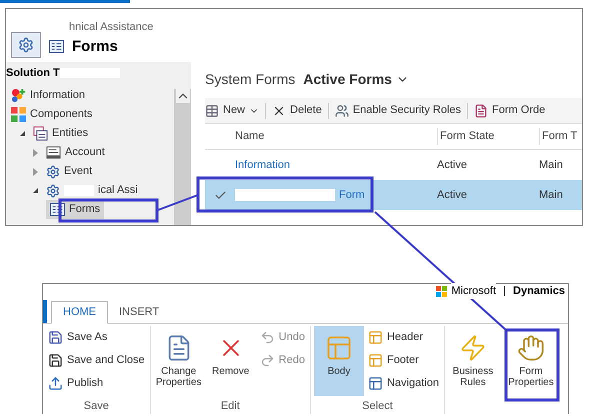 The height and width of the screenshot is (418, 593). What do you see at coordinates (111, 27) in the screenshot?
I see `title-fragment: hnical Assistance` at bounding box center [111, 27].